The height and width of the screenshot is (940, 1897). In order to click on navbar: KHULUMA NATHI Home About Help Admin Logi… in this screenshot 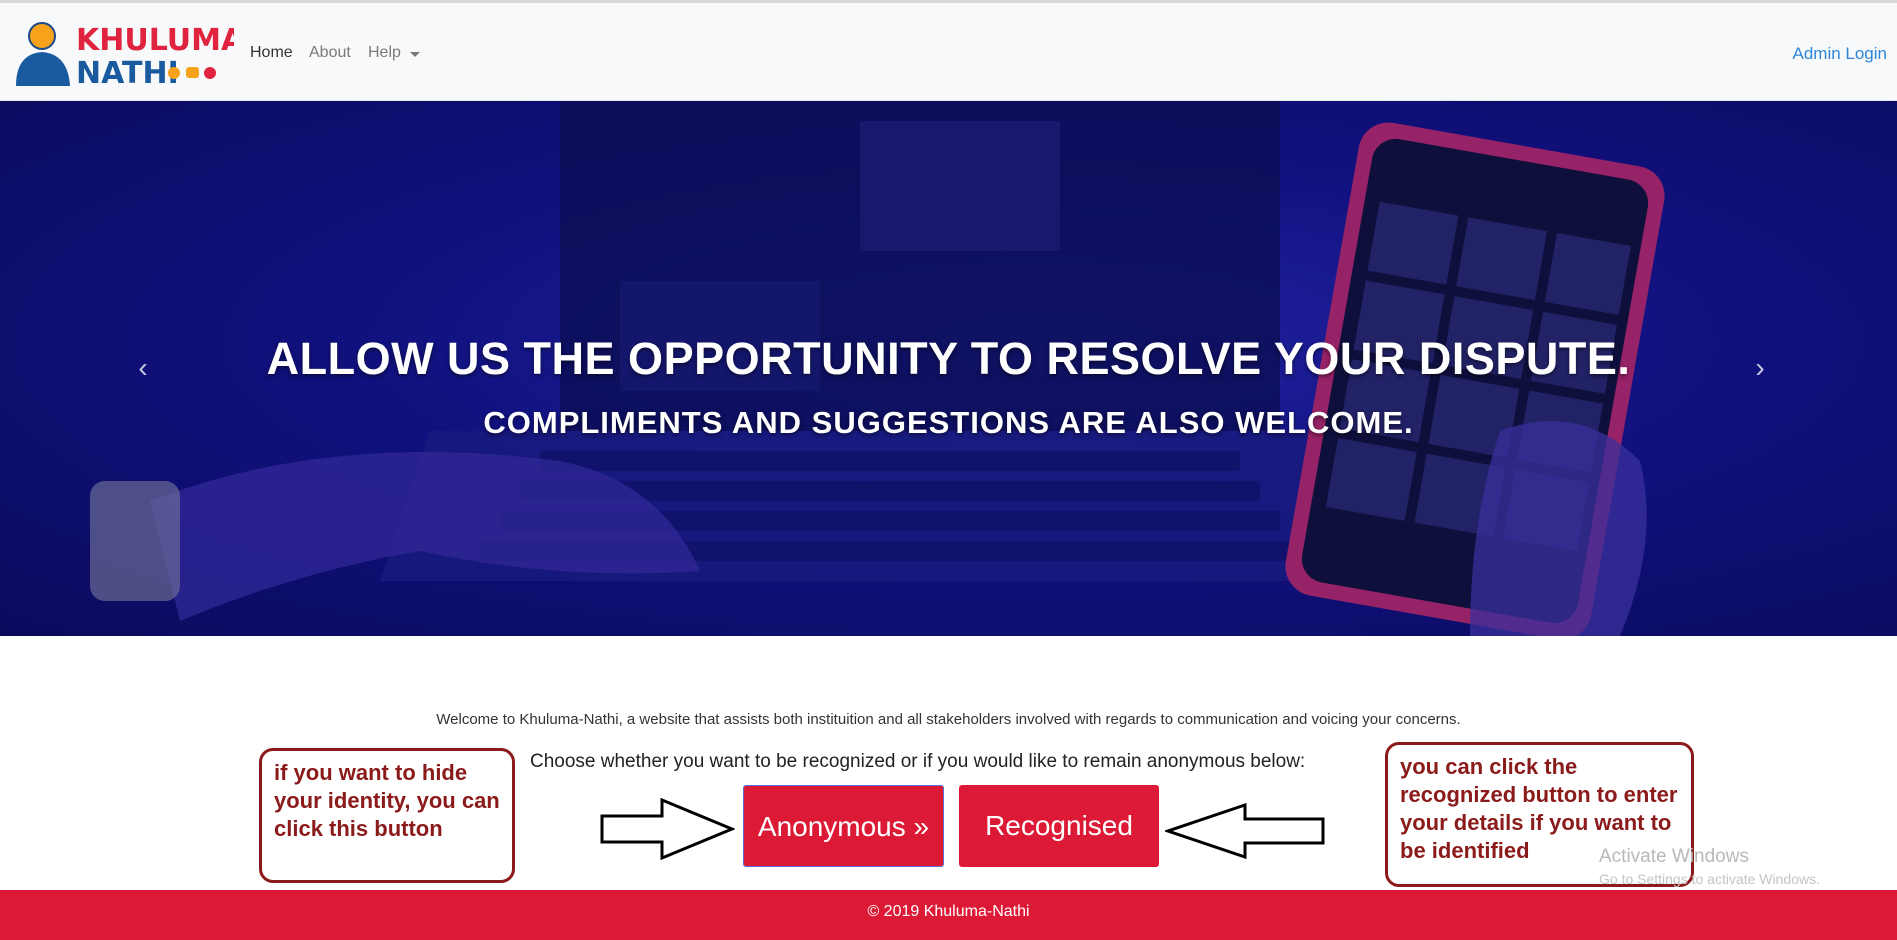, I will do `click(948, 52)`.